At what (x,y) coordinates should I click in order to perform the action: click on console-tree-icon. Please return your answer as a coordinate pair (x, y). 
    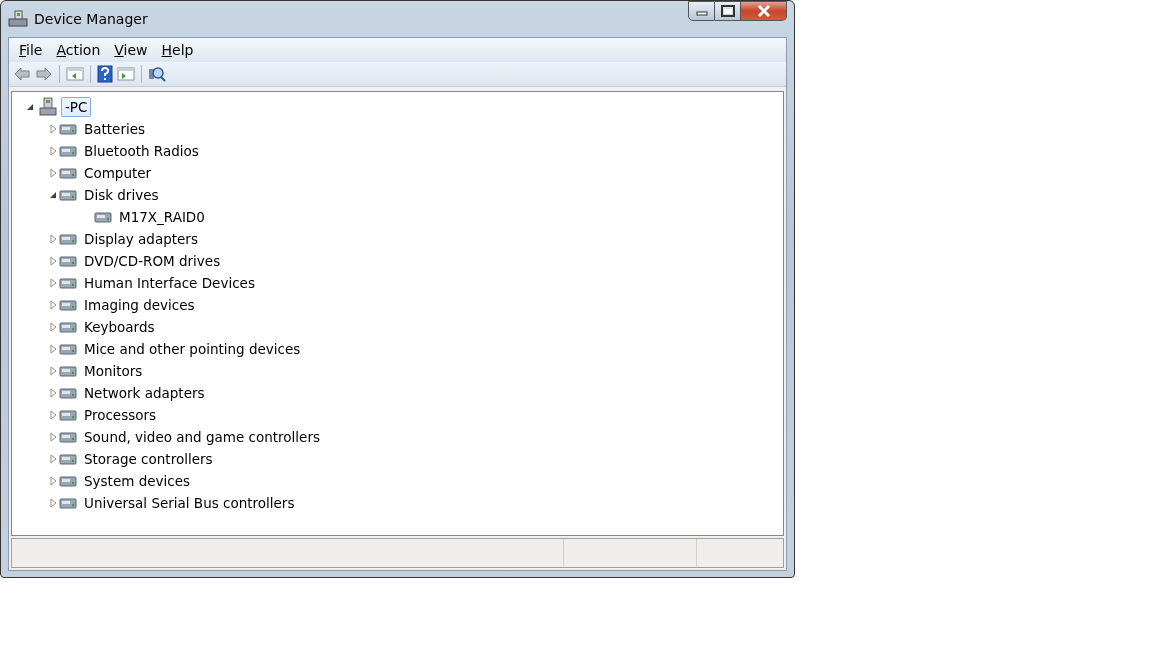
    Looking at the image, I should click on (75, 74).